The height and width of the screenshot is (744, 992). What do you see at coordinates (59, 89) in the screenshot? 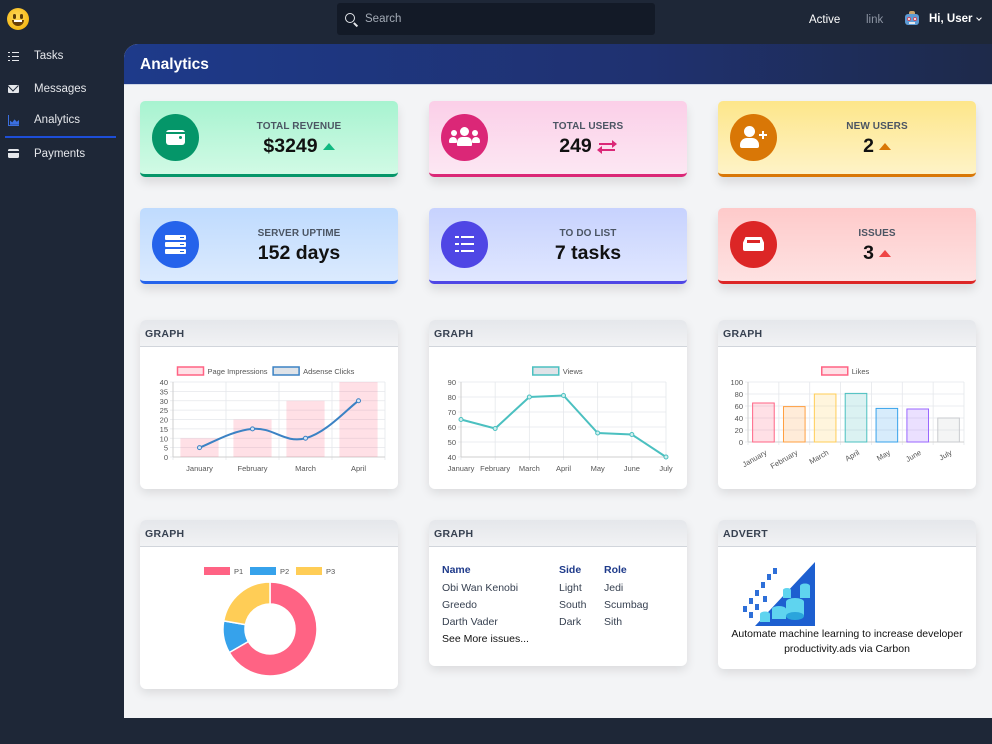
I see `sidebar-item-messages: Messages` at bounding box center [59, 89].